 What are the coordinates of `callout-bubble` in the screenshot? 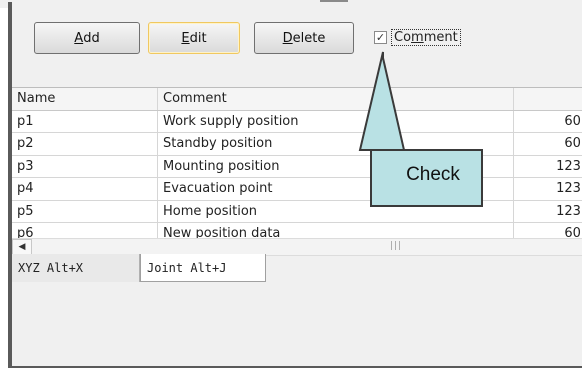 It's located at (420, 129).